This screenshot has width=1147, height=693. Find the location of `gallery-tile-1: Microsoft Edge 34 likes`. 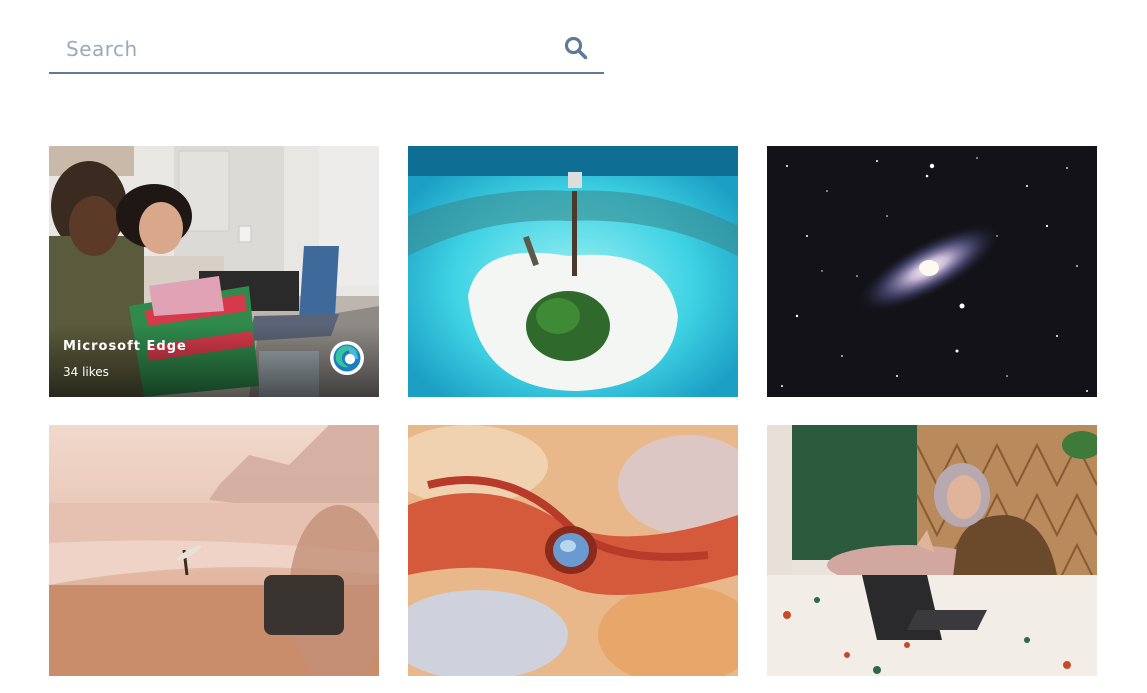

gallery-tile-1: Microsoft Edge 34 likes is located at coordinates (214, 271).